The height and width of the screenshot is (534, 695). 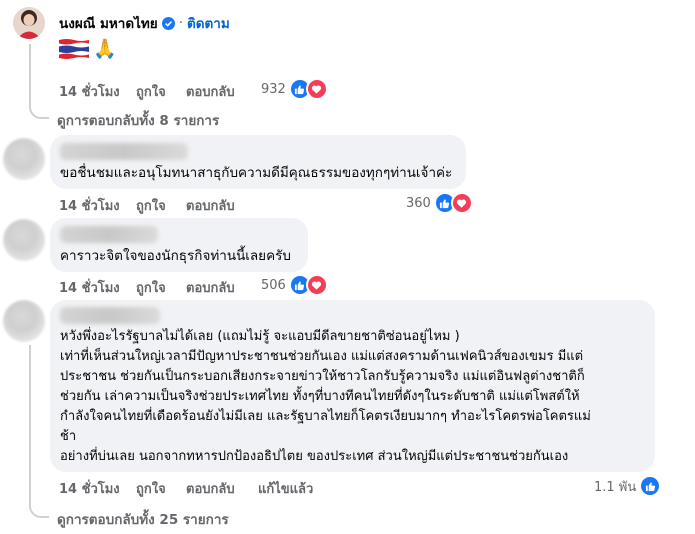 I want to click on follow-link: ติดตาม, so click(x=208, y=23).